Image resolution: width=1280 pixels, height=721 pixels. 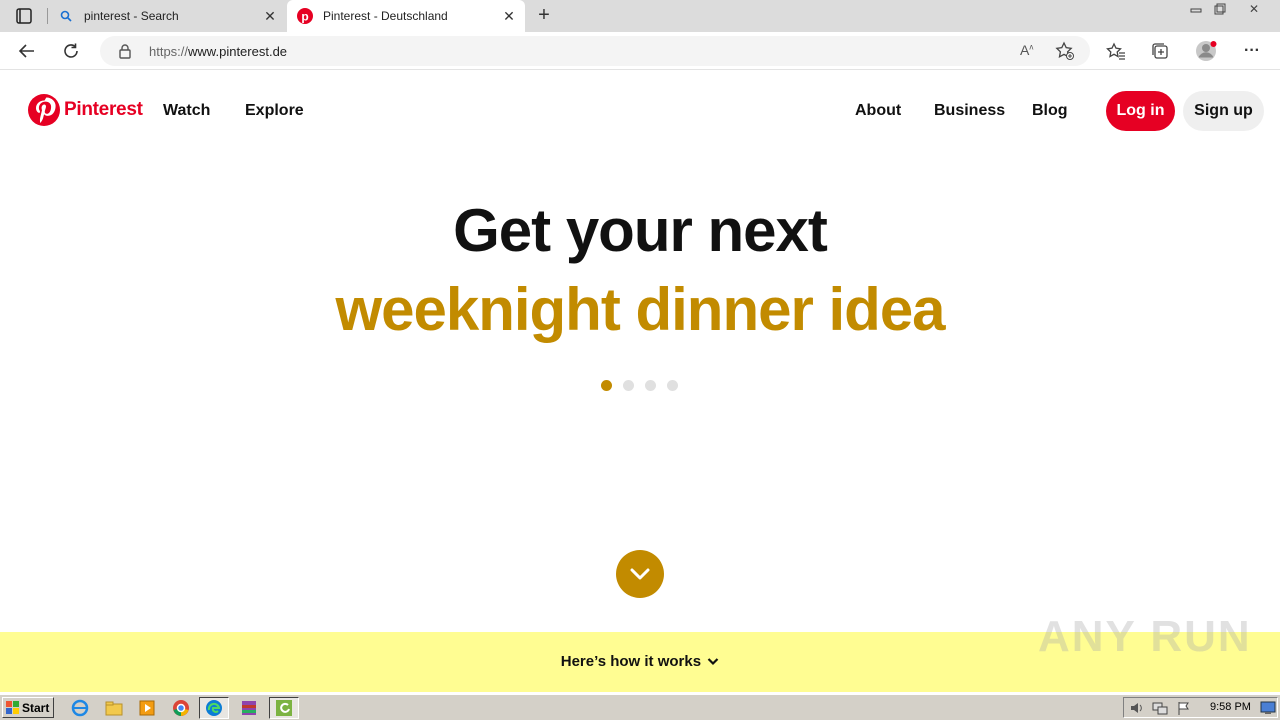 What do you see at coordinates (1050, 111) in the screenshot?
I see `nav-blog: Blog` at bounding box center [1050, 111].